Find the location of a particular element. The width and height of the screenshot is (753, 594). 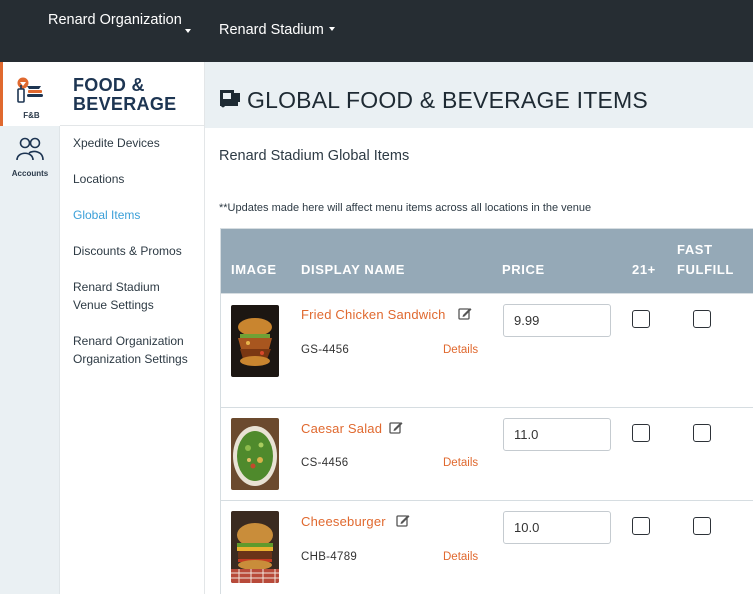

organization-selector: Renard Organization is located at coordinates (123, 21).